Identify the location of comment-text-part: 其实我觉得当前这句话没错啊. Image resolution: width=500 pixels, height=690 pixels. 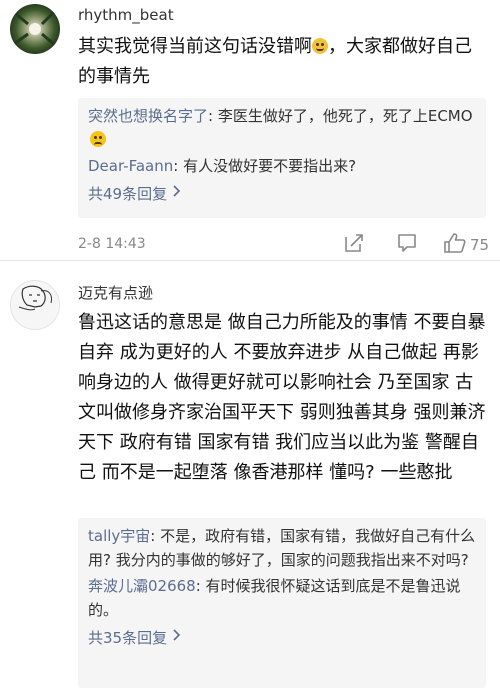
(195, 46).